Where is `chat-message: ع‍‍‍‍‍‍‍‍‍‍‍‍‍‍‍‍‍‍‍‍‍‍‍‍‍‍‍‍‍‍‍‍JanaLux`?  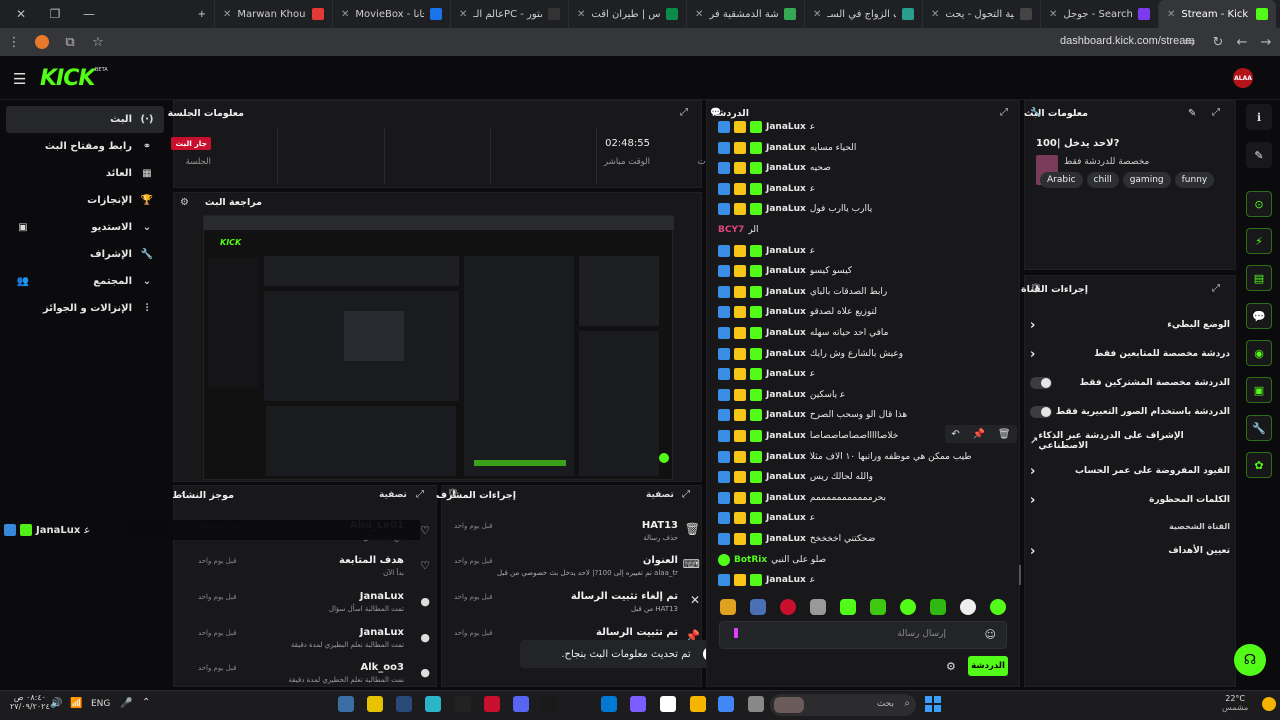 chat-message: ع‍‍‍‍‍‍‍‍‍‍‍‍‍‍‍‍‍‍‍‍‍‍‍‍‍‍‍‍‍‍‍‍JanaLux is located at coordinates (863, 580).